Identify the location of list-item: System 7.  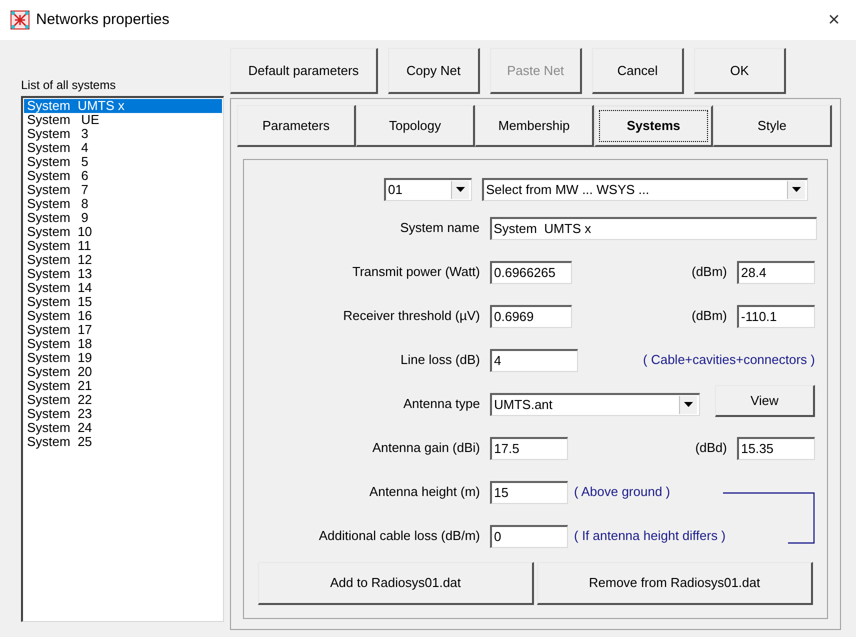
(123, 190).